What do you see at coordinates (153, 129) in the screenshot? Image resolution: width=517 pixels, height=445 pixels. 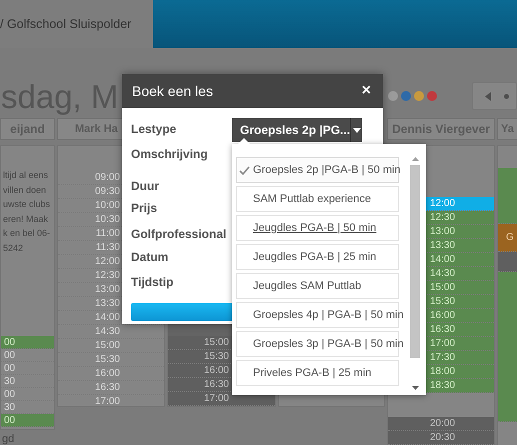 I see `field-label: Lestype` at bounding box center [153, 129].